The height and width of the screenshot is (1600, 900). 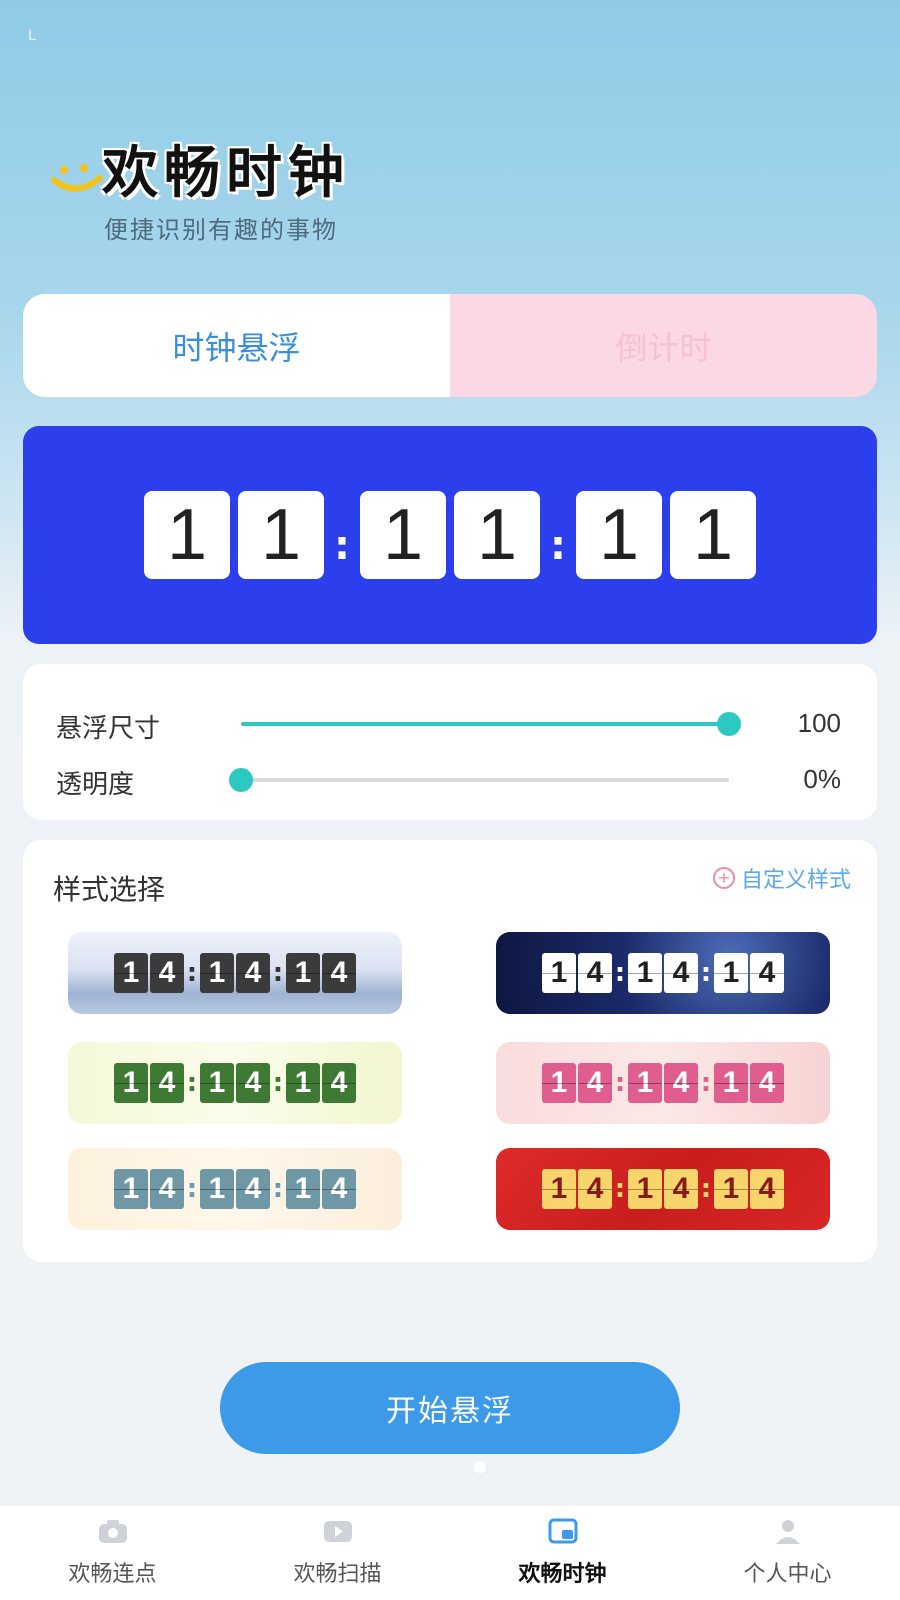 I want to click on opacity-setting: 透明度 0%, so click(x=450, y=780).